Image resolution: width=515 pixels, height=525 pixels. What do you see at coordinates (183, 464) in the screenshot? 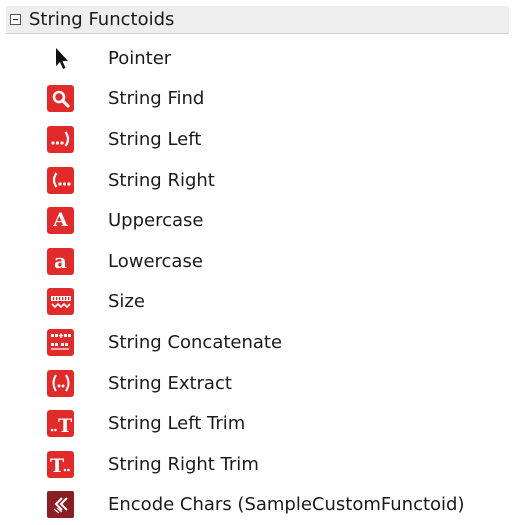
I see `item-label: String Right Trim` at bounding box center [183, 464].